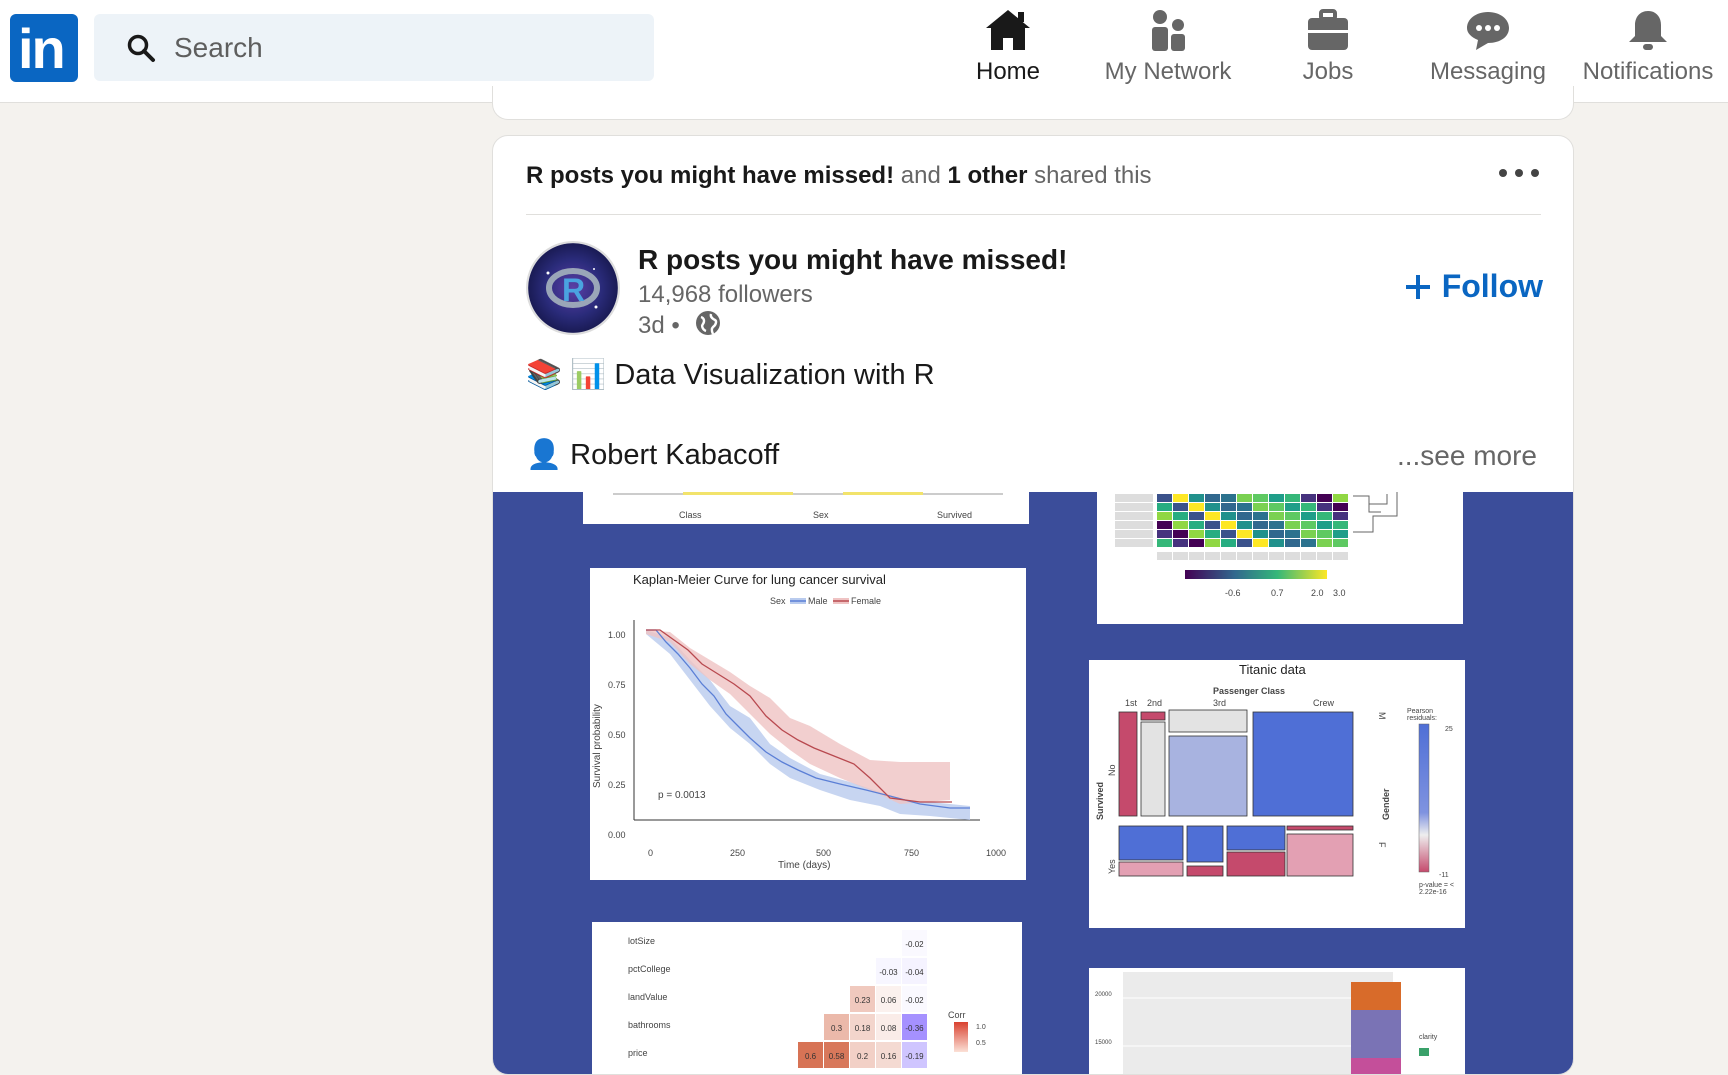  I want to click on see-more-link: ...see more, so click(1467, 456).